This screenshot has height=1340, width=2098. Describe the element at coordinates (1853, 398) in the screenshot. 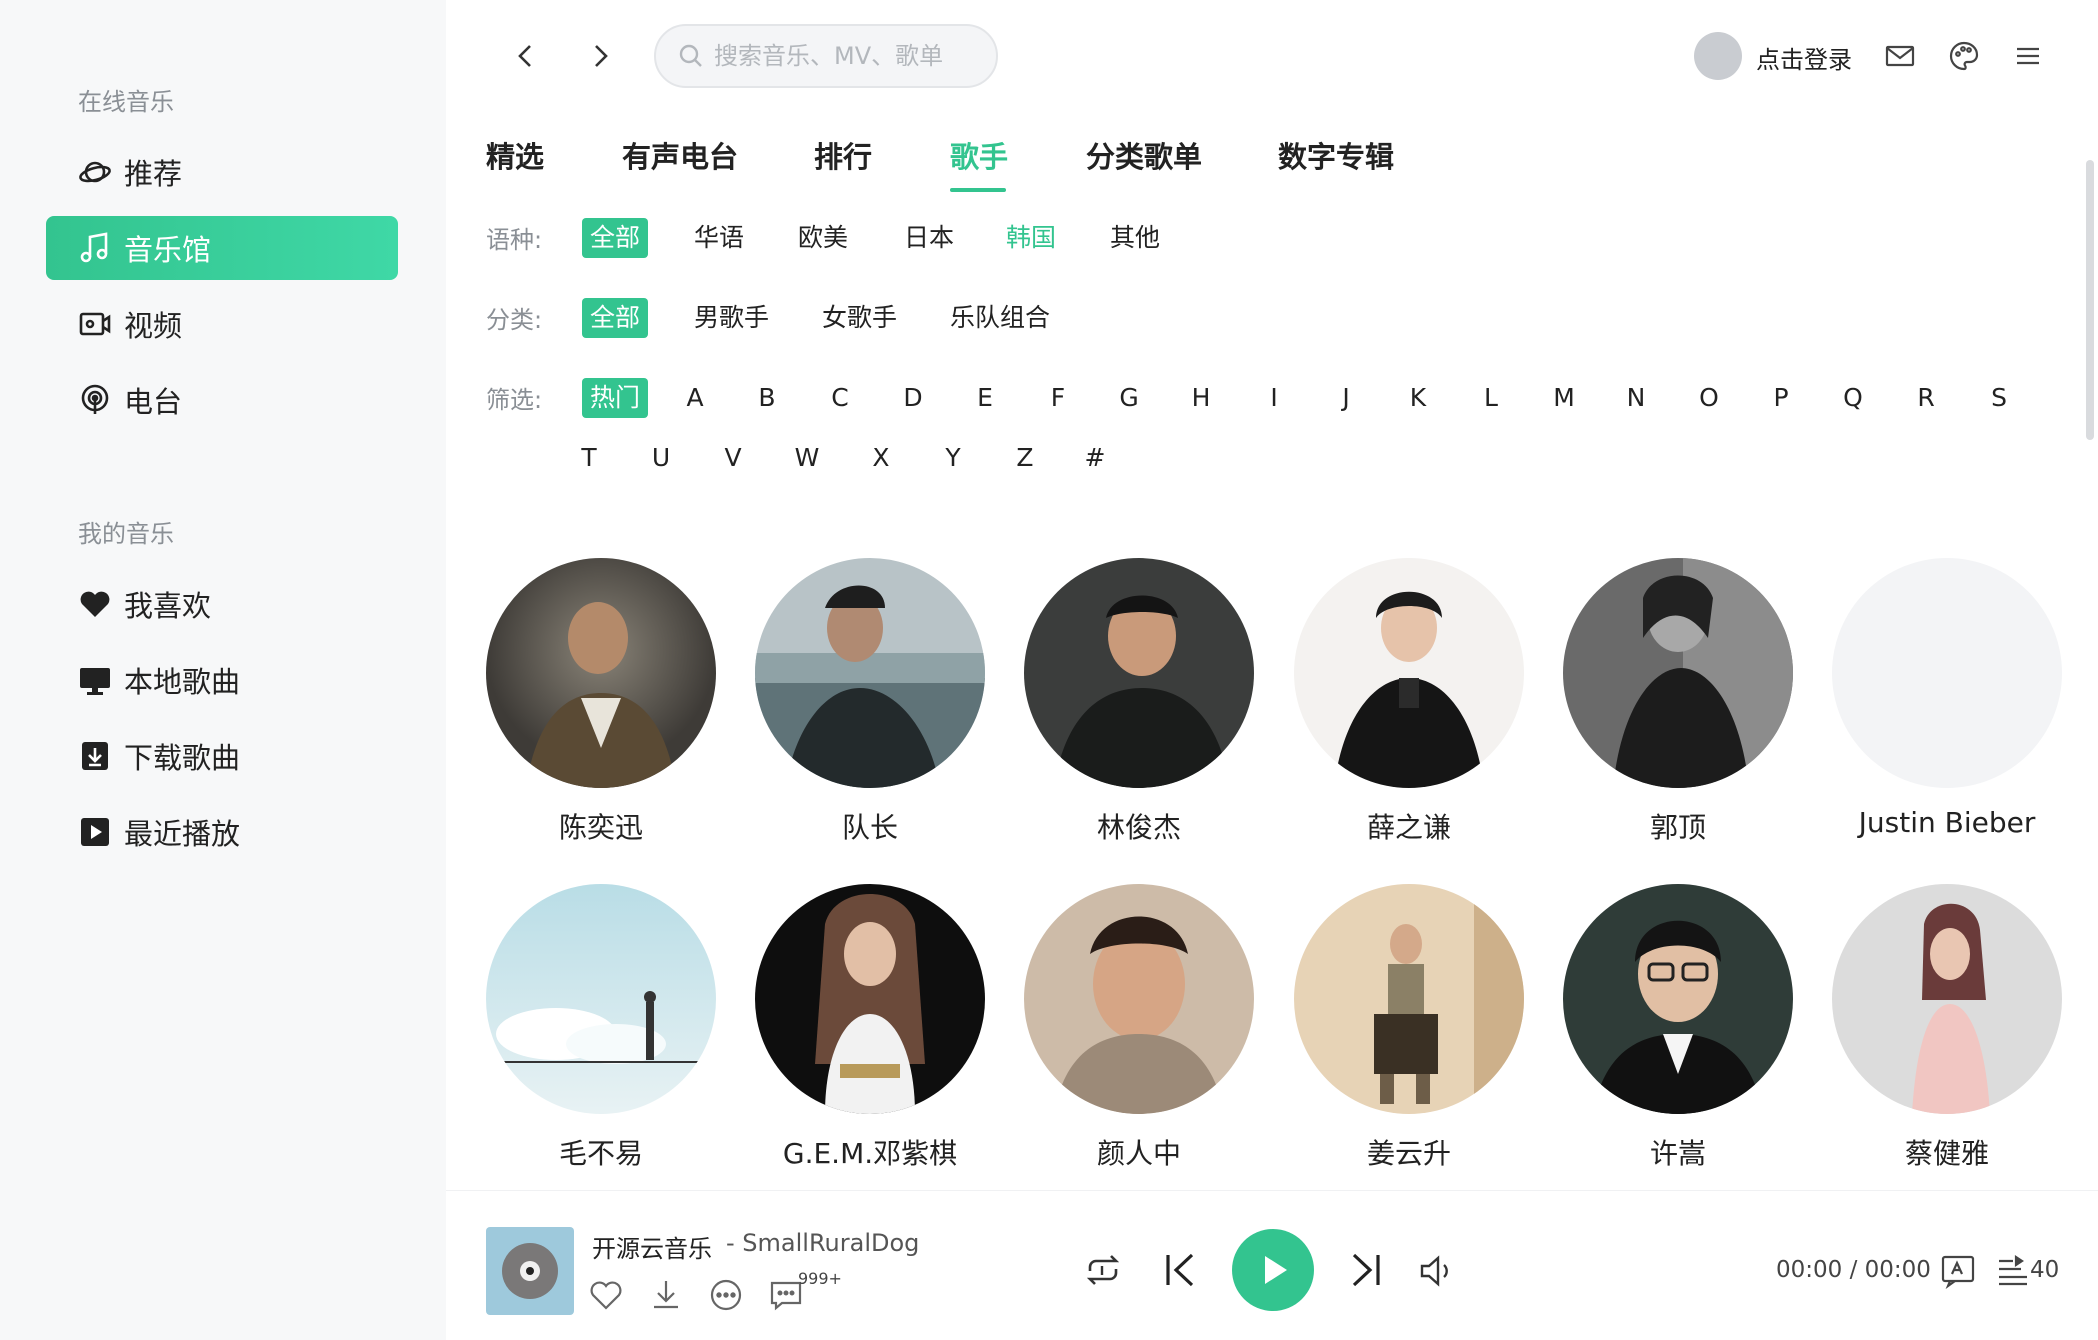

I see `index-letter-option: Q` at that location.